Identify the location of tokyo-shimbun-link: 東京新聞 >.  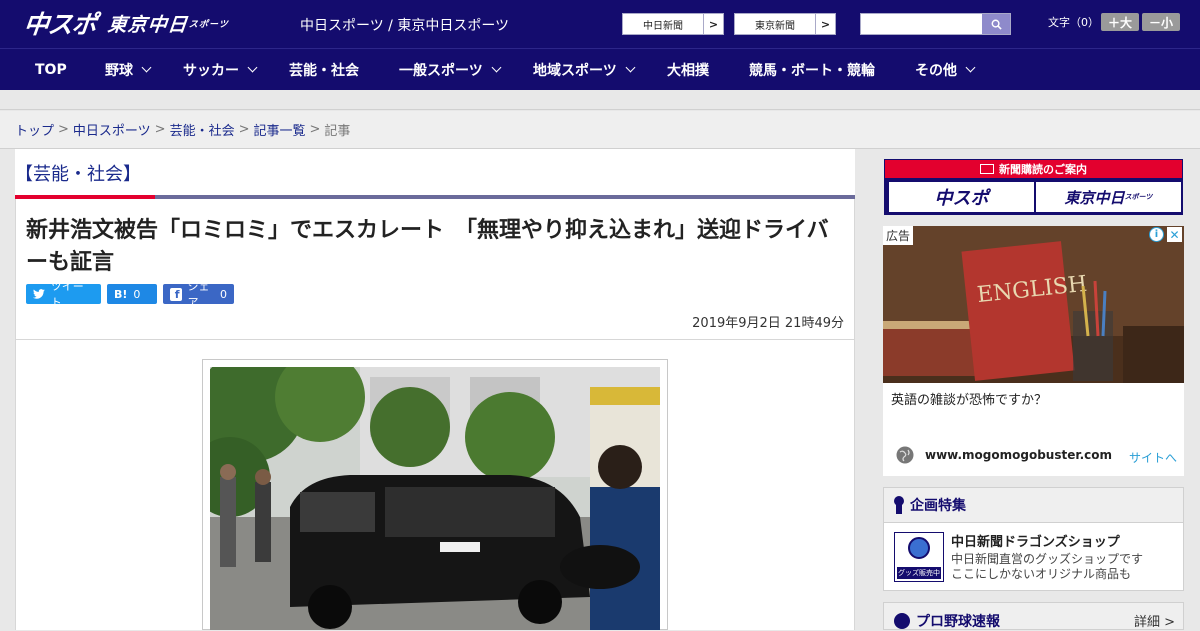
(785, 24).